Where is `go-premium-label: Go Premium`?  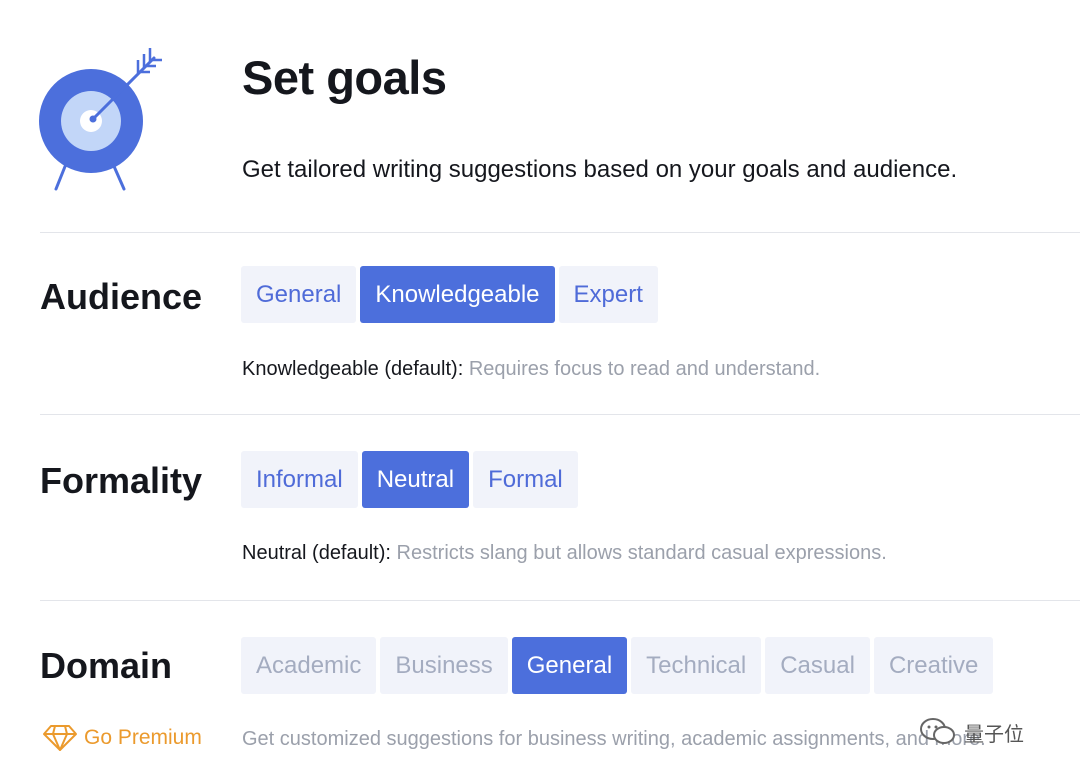
go-premium-label: Go Premium is located at coordinates (143, 737).